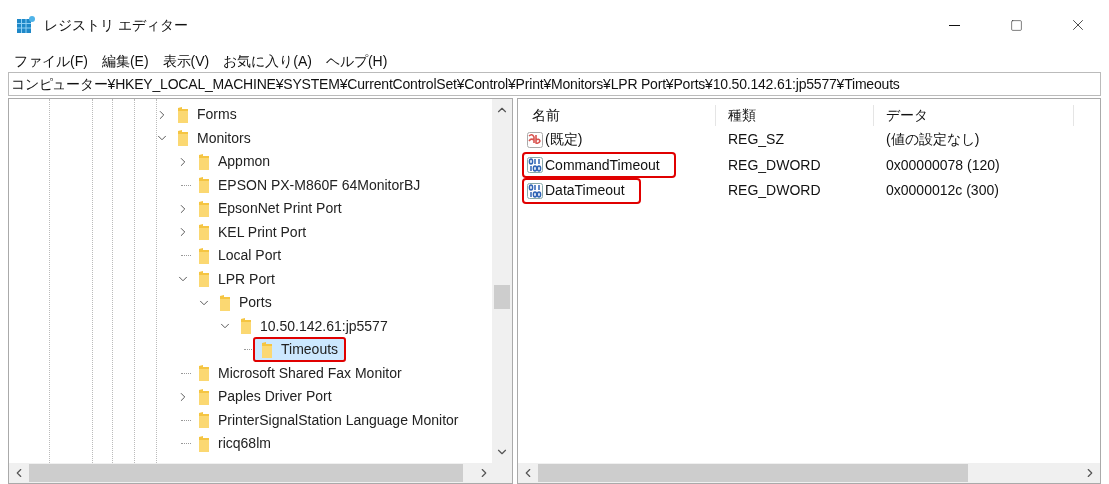  Describe the element at coordinates (324, 326) in the screenshot. I see `tree-item: 10.50.142.61:jp5577` at that location.